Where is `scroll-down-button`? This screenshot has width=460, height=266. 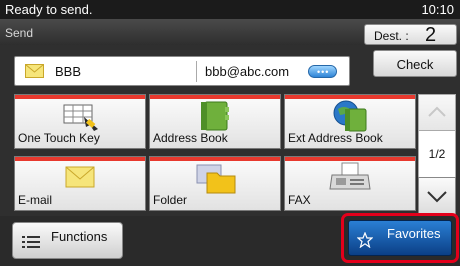 scroll-down-button is located at coordinates (437, 196).